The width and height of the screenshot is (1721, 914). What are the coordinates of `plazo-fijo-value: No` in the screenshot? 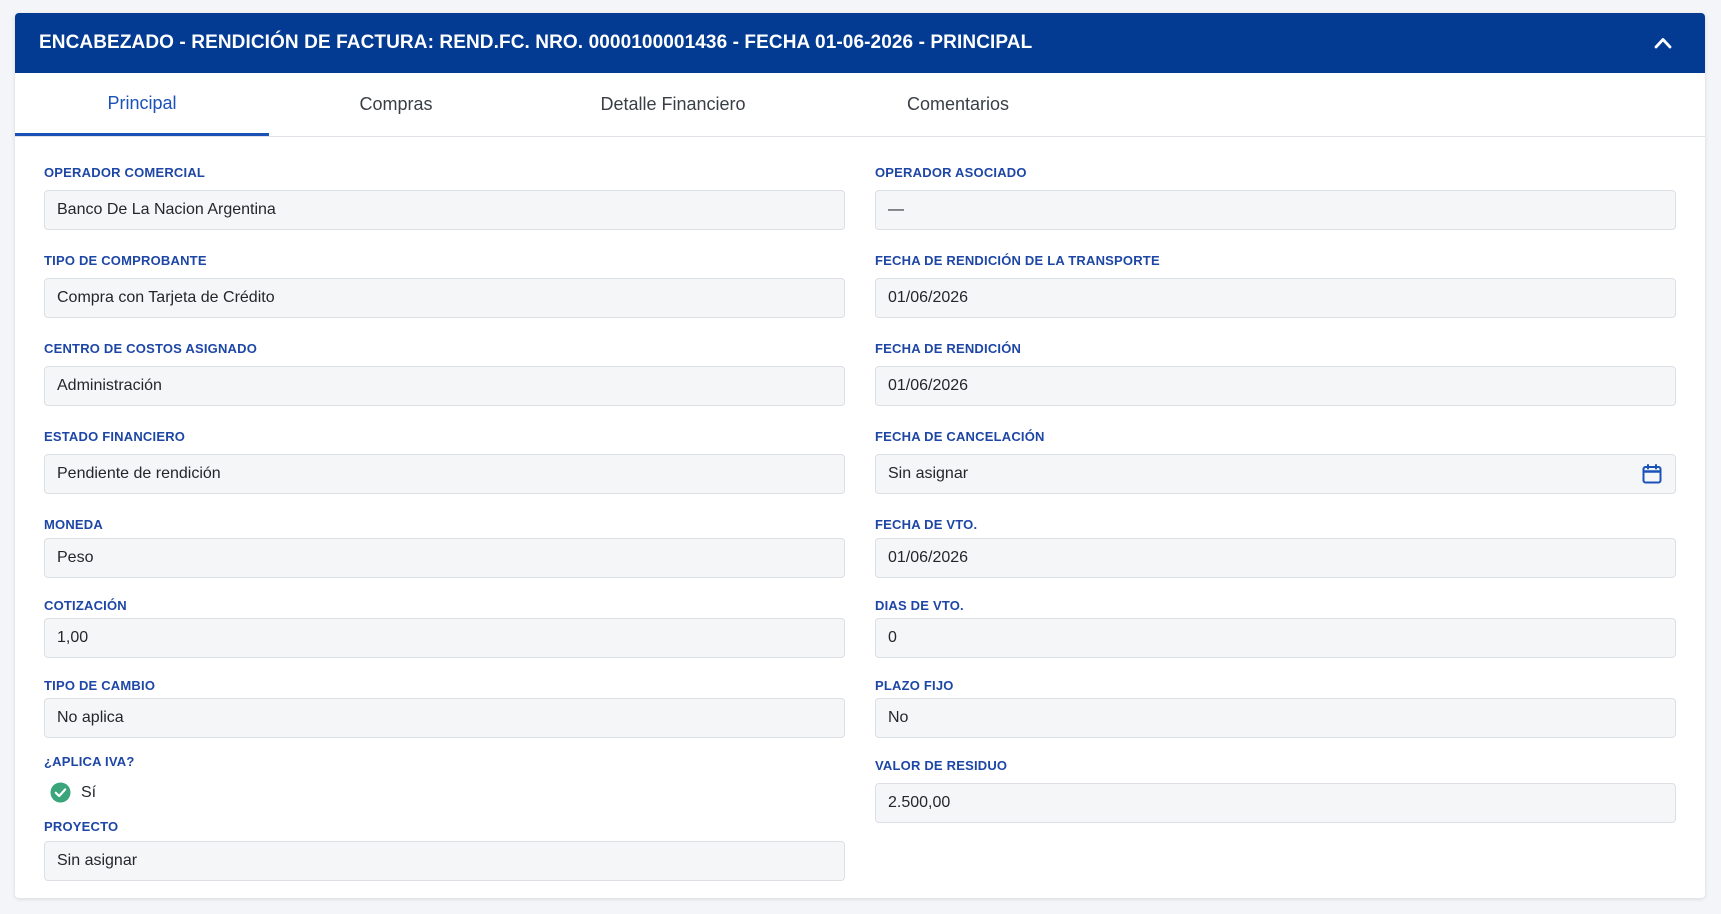 It's located at (898, 717).